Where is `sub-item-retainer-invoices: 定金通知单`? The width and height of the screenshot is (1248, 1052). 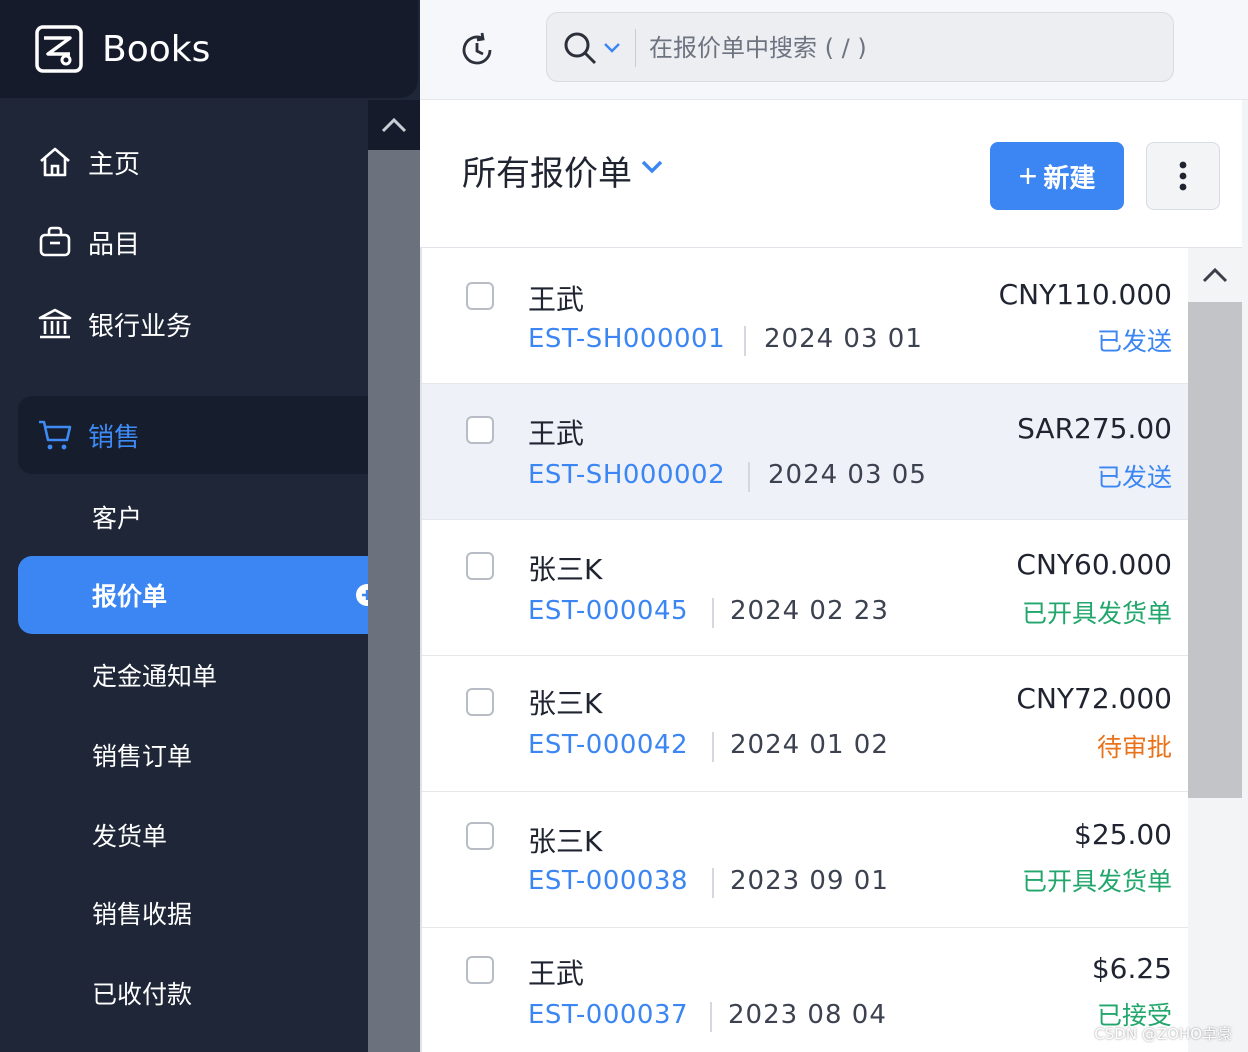
sub-item-retainer-invoices: 定金通知单 is located at coordinates (193, 675).